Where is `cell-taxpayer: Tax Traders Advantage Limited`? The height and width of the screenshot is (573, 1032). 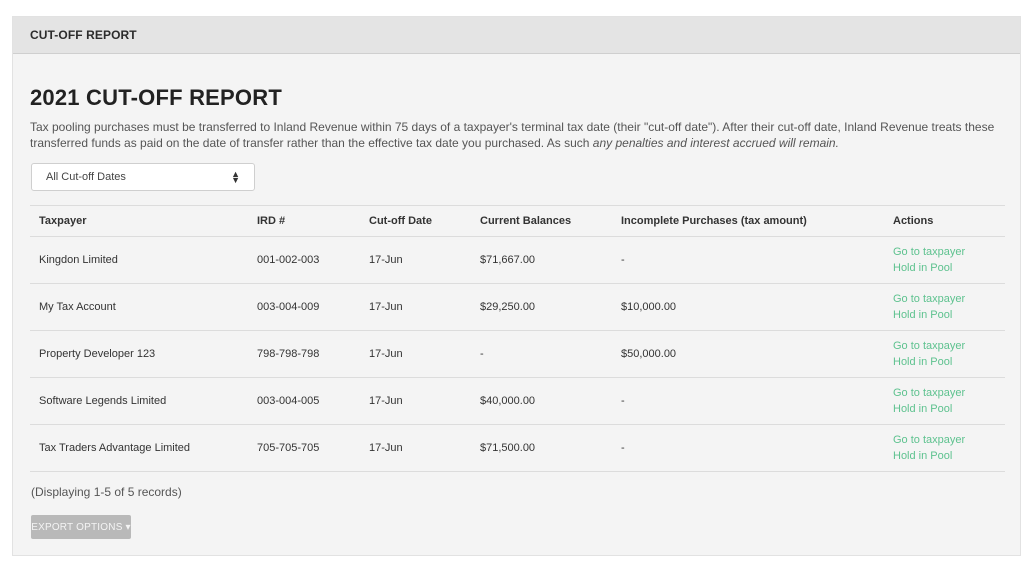
cell-taxpayer: Tax Traders Advantage Limited is located at coordinates (139, 448).